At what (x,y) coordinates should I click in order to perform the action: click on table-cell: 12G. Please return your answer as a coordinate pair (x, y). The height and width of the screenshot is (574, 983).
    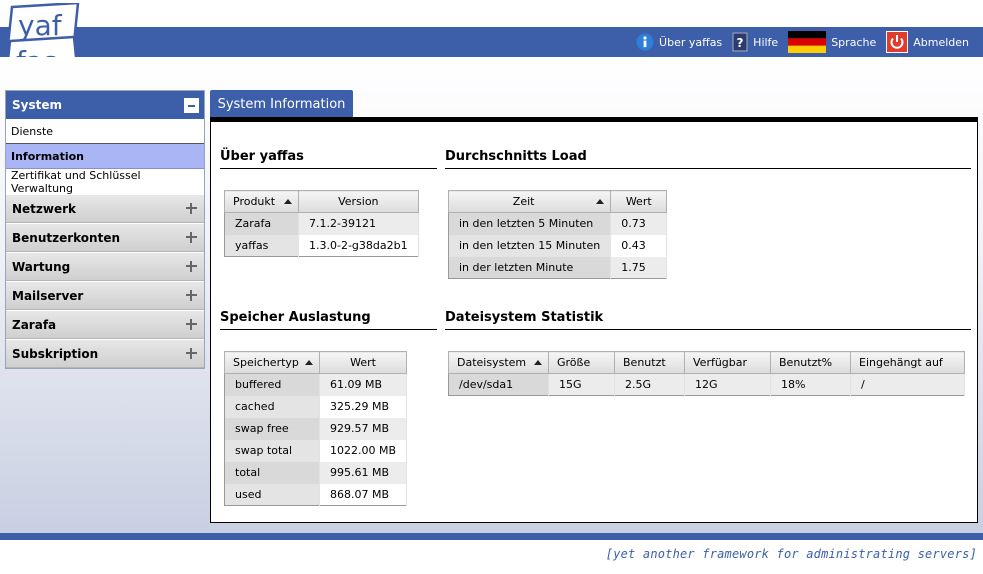
    Looking at the image, I should click on (727, 384).